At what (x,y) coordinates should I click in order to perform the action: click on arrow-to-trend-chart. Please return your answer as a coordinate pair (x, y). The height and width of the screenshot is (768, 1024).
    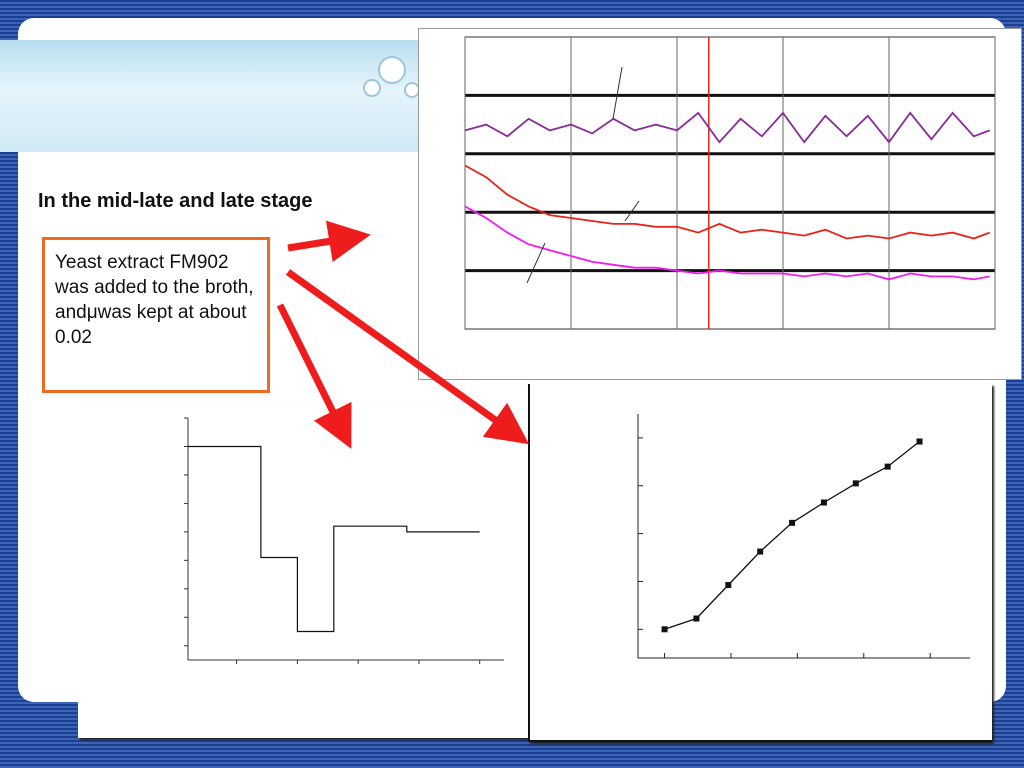
    Looking at the image, I should click on (329, 241).